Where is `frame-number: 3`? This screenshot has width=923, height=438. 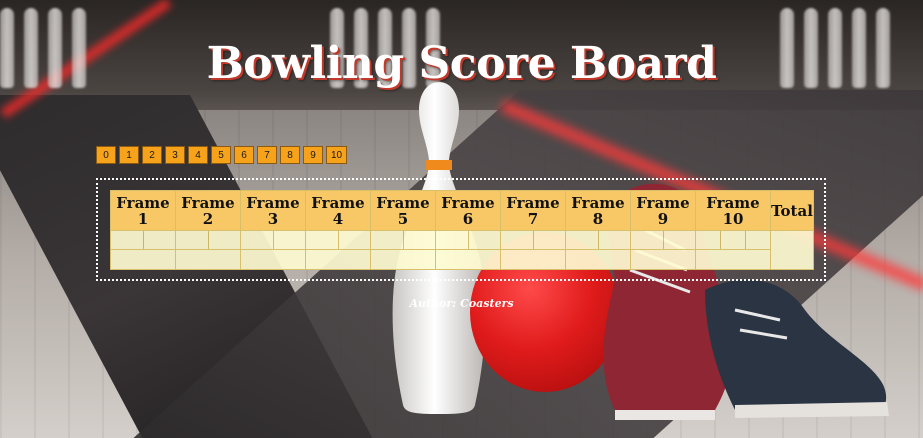
frame-number: 3 is located at coordinates (273, 218).